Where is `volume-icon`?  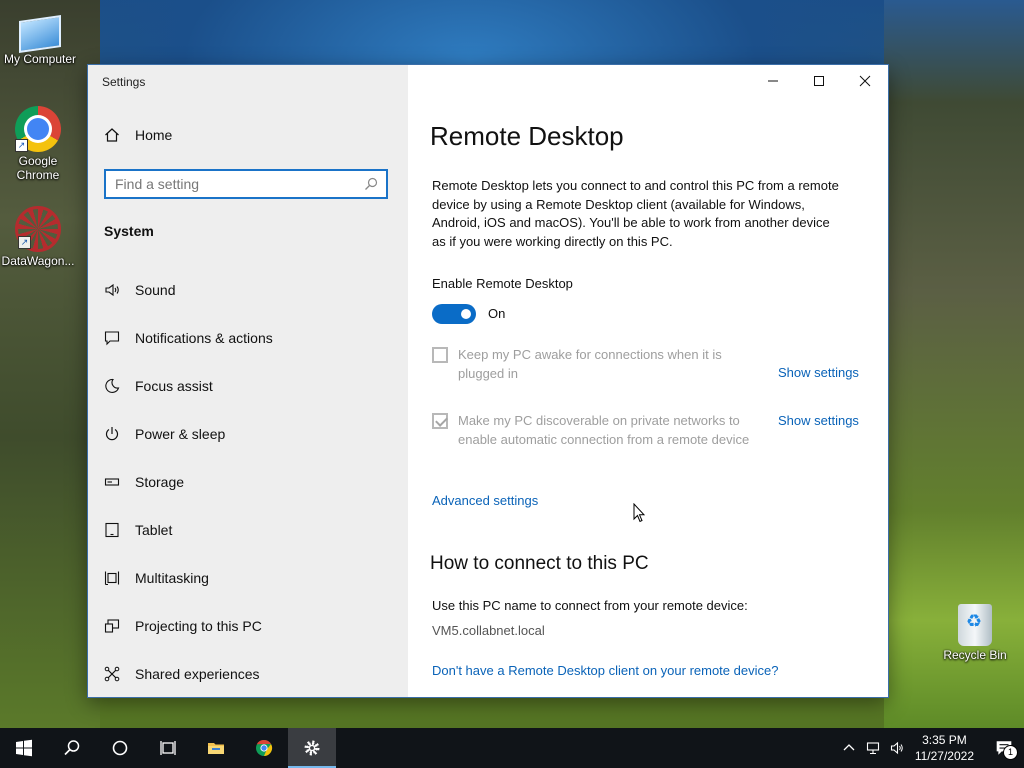 volume-icon is located at coordinates (896, 748).